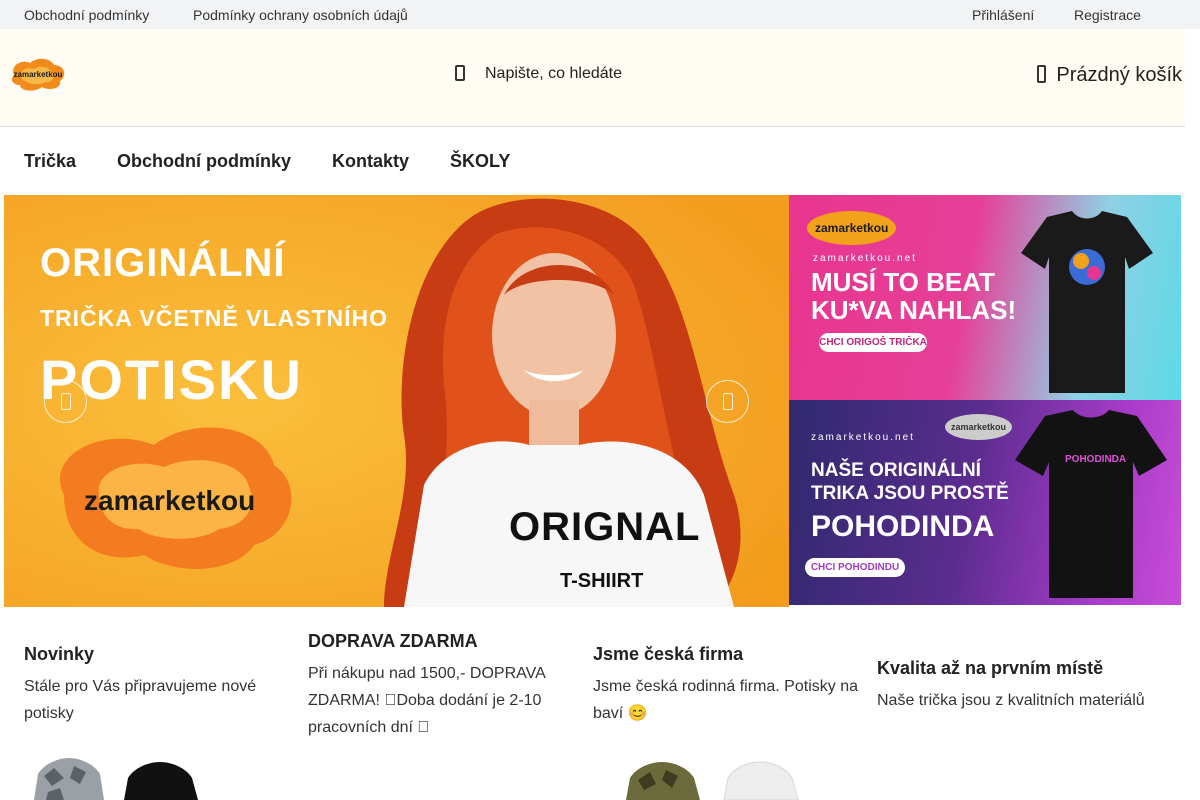 This screenshot has width=1200, height=800. I want to click on chevron-right-icon, so click(728, 401).